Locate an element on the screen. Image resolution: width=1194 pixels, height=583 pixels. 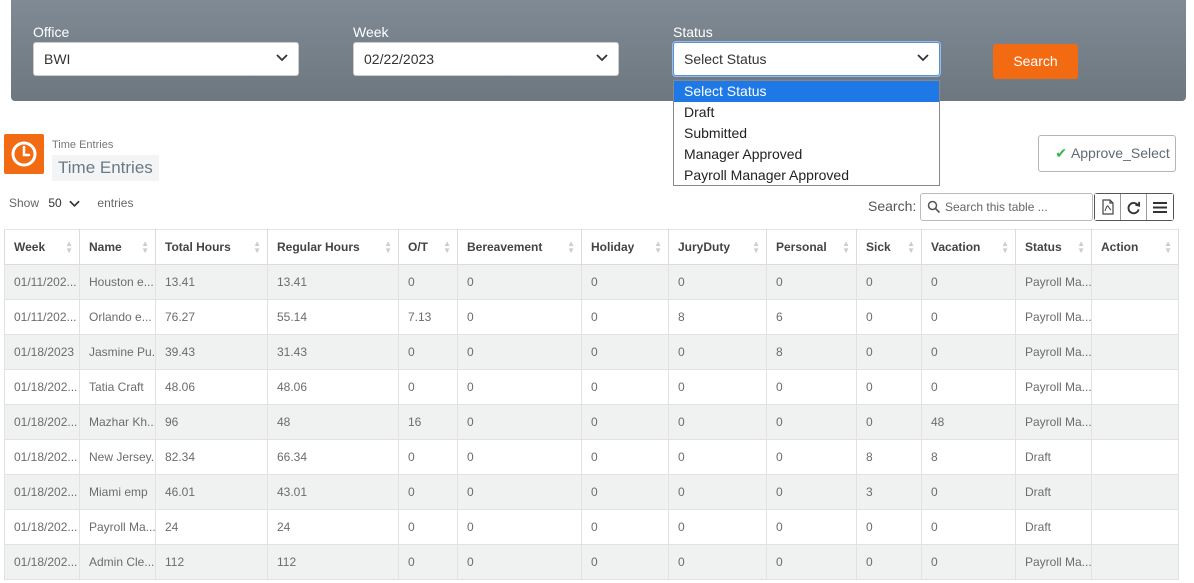
cell-sick: 3 is located at coordinates (889, 492).